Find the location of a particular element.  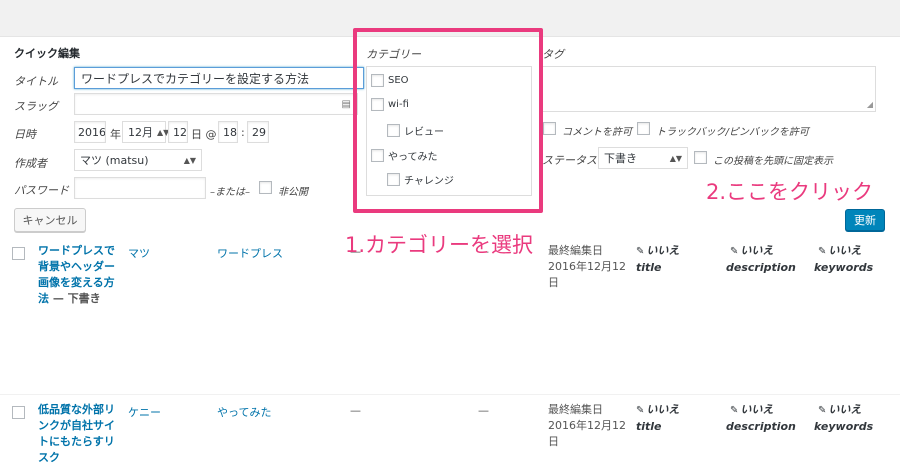

post-title: 低品質な外部リンクが自社サイトにもたらすリスク is located at coordinates (76, 433).